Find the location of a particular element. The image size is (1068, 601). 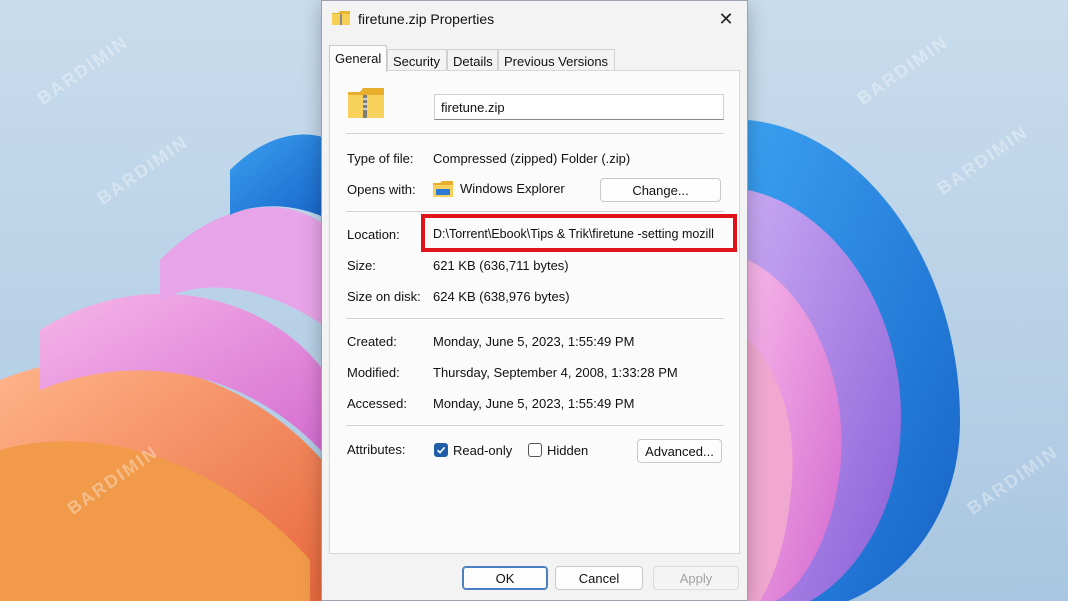

size-label: Size: is located at coordinates (361, 265).